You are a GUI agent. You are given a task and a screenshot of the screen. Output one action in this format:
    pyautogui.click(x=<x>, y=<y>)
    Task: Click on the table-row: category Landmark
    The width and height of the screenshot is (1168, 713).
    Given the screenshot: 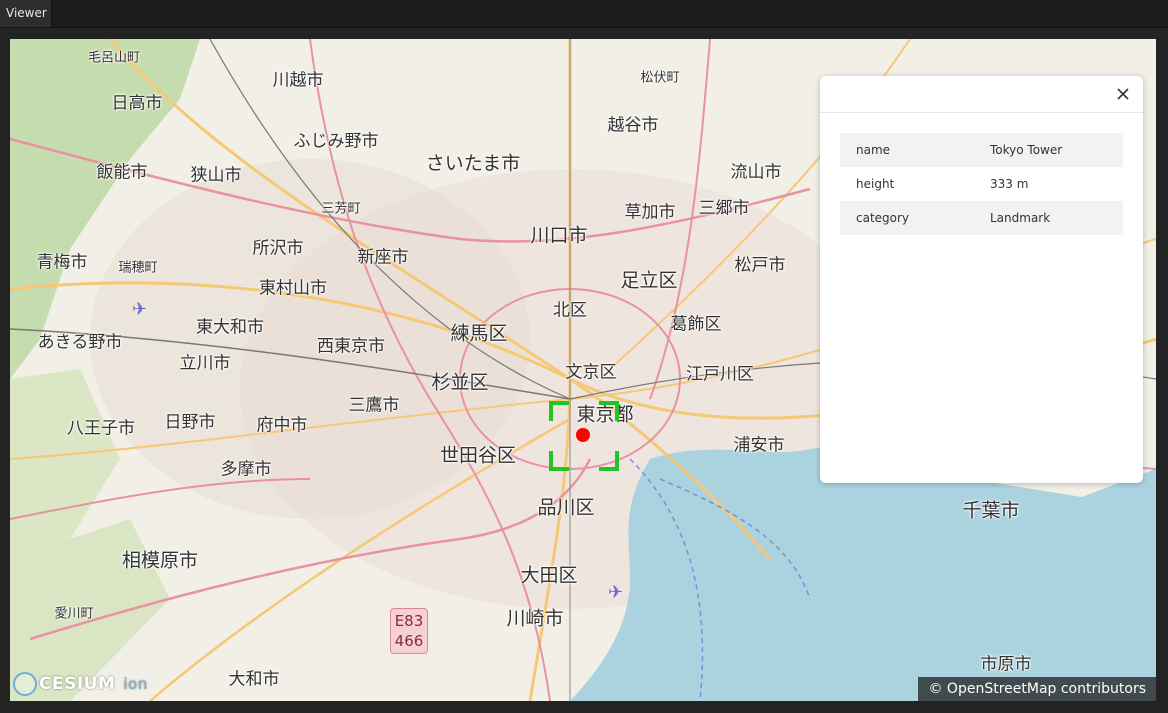 What is the action you would take?
    pyautogui.click(x=981, y=218)
    